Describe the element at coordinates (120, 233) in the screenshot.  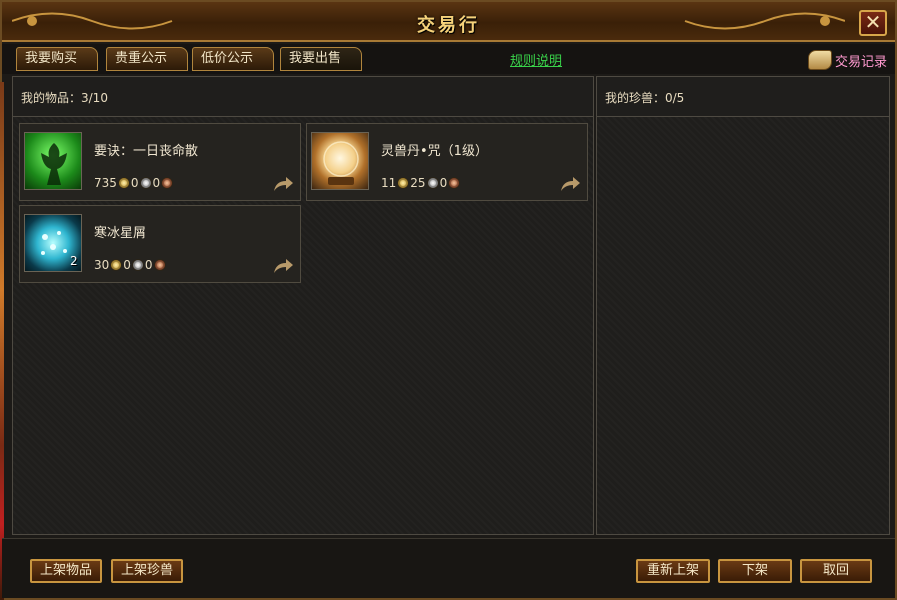
I see `item-name: 寒冰星屑` at that location.